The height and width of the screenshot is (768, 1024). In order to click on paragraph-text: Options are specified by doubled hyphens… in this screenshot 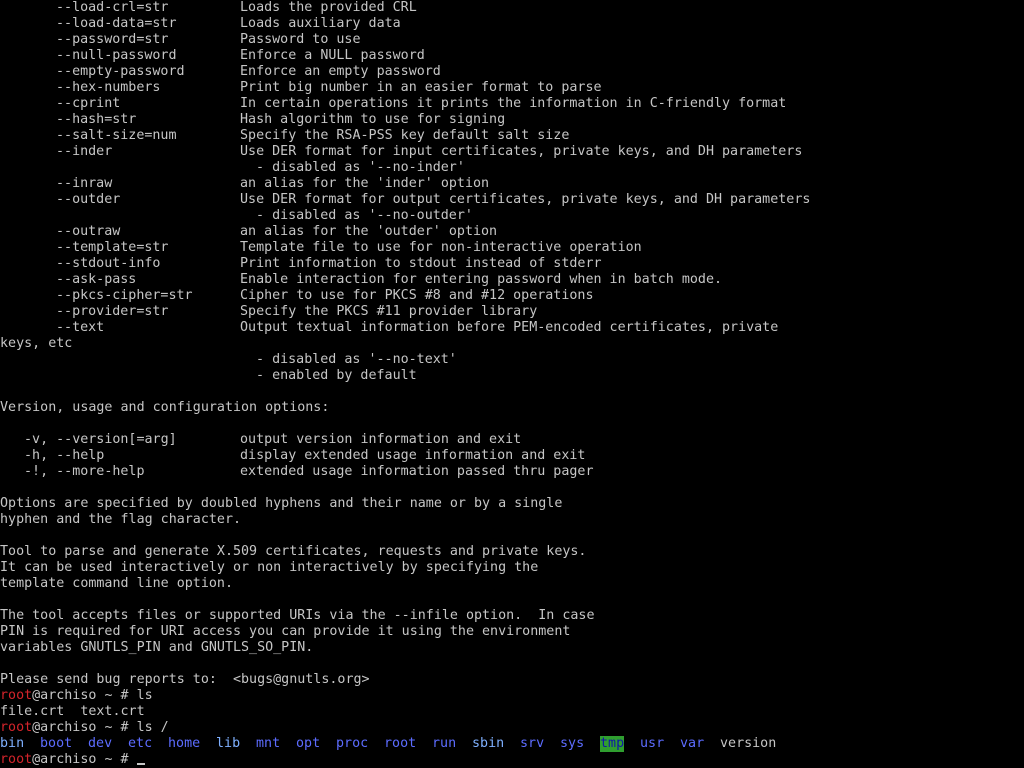, I will do `click(281, 503)`.